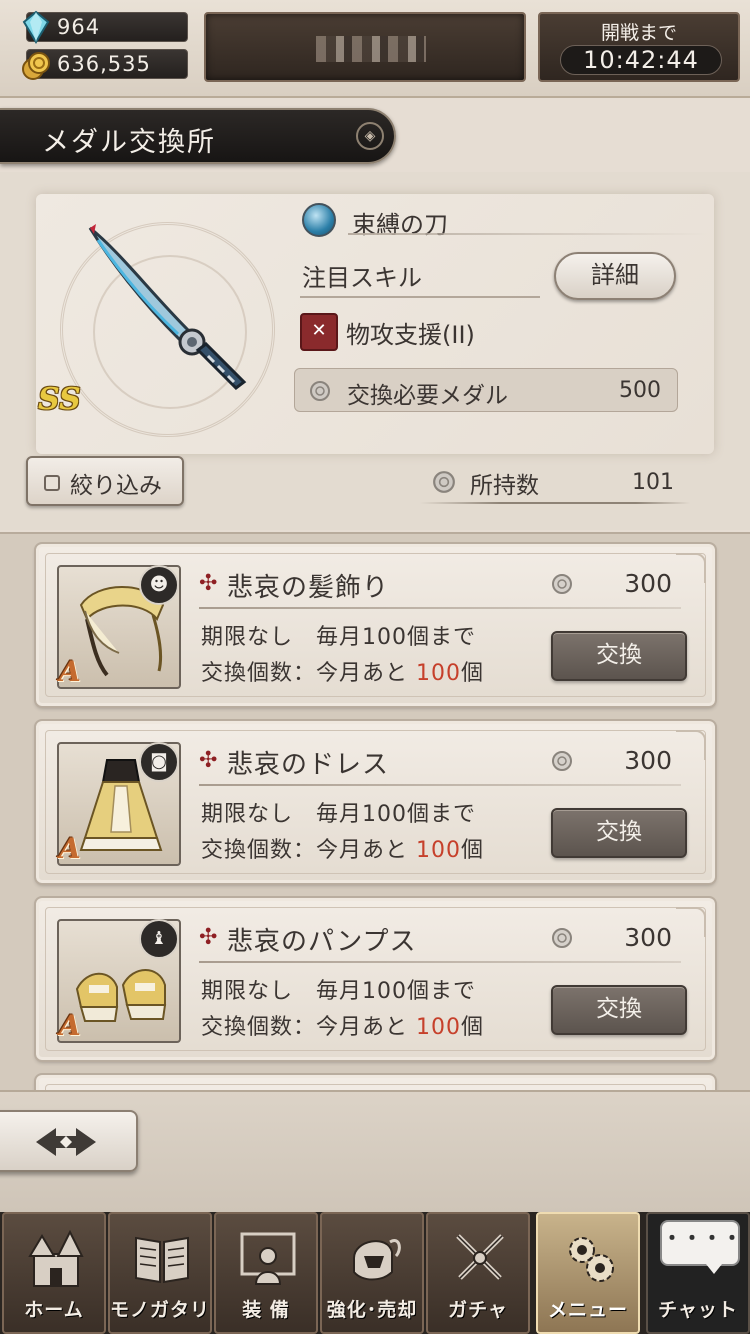 This screenshot has height=1334, width=750. Describe the element at coordinates (375, 1151) in the screenshot. I see `back-bar` at that location.